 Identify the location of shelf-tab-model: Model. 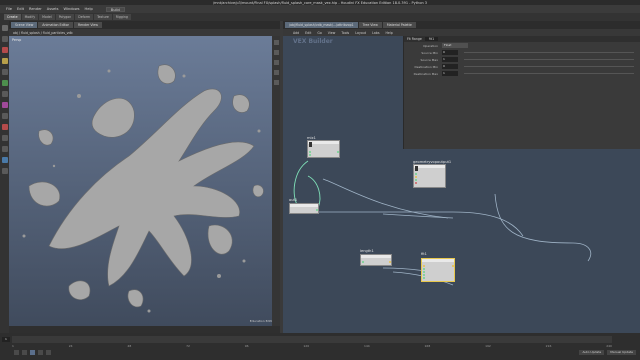
(47, 17).